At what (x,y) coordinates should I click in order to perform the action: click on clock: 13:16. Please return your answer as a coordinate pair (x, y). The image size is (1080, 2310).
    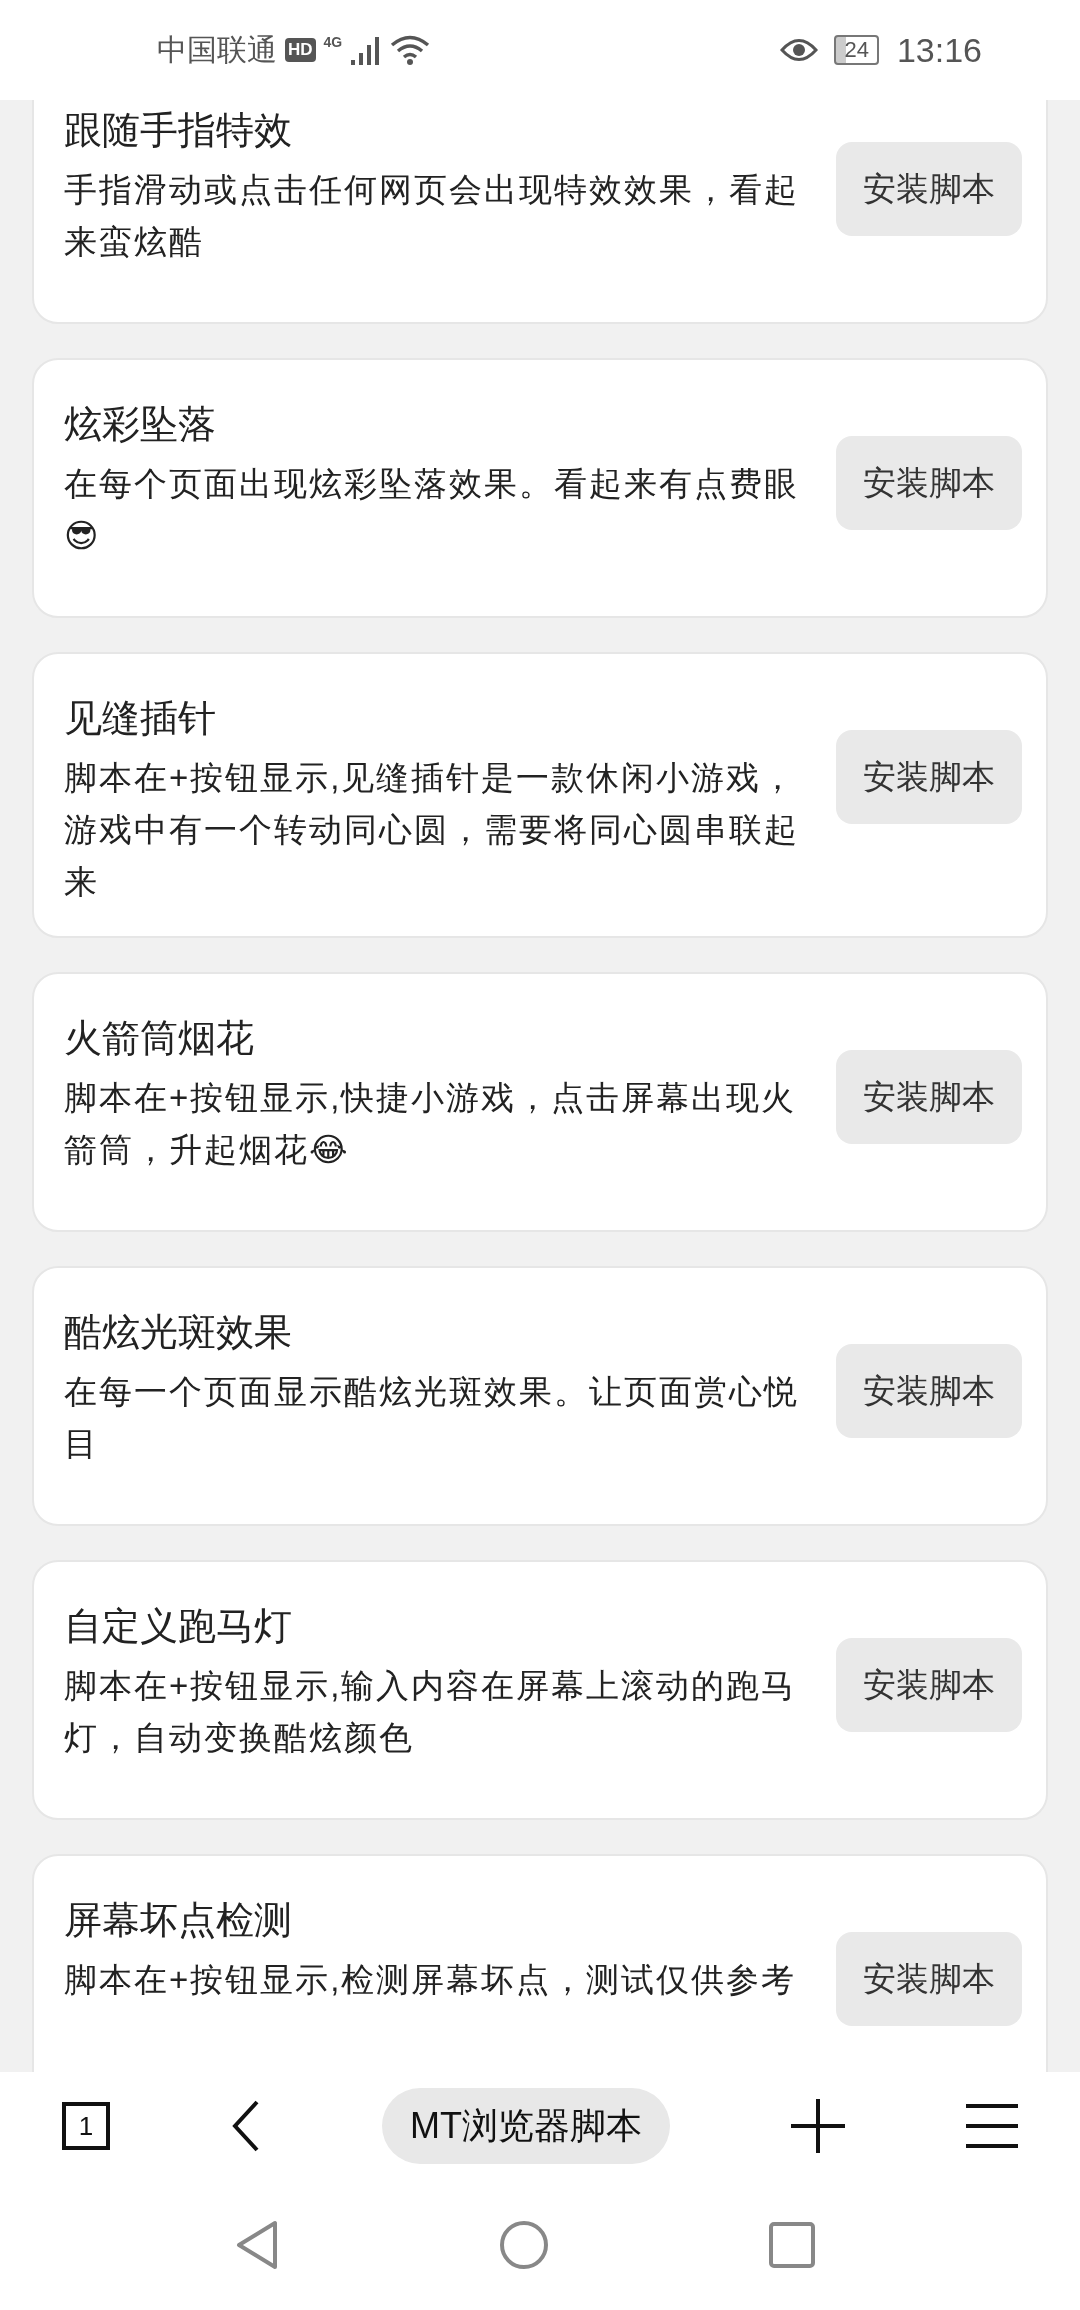
    Looking at the image, I should click on (939, 50).